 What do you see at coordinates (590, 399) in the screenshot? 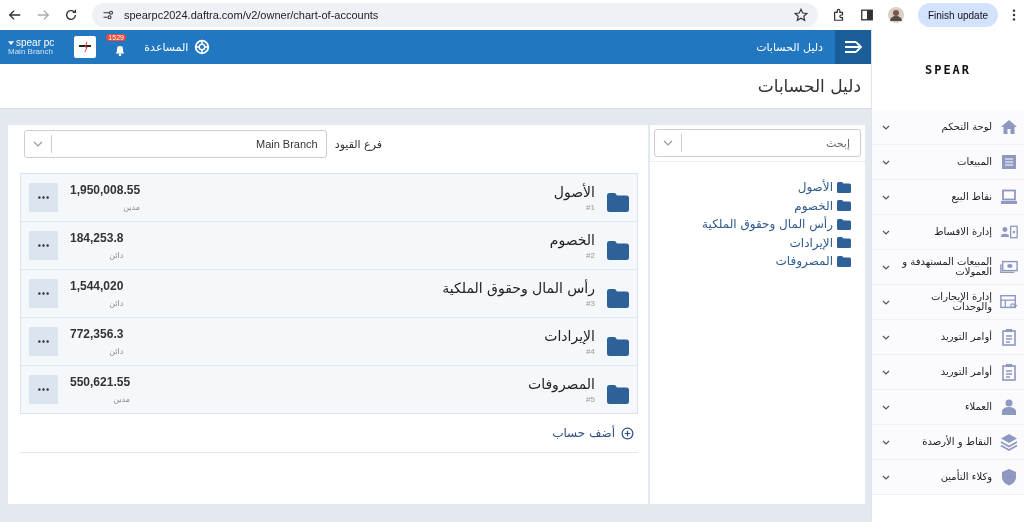
I see `account-number: #5` at bounding box center [590, 399].